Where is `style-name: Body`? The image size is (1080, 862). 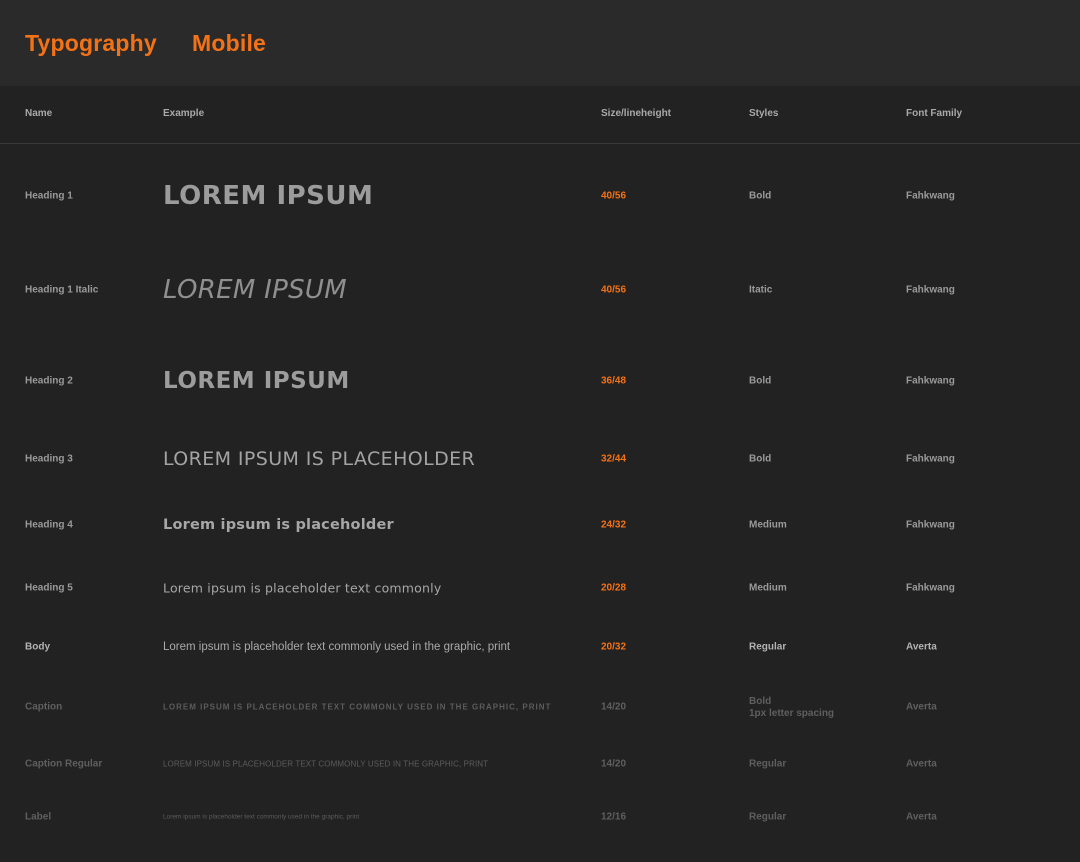 style-name: Body is located at coordinates (37, 647).